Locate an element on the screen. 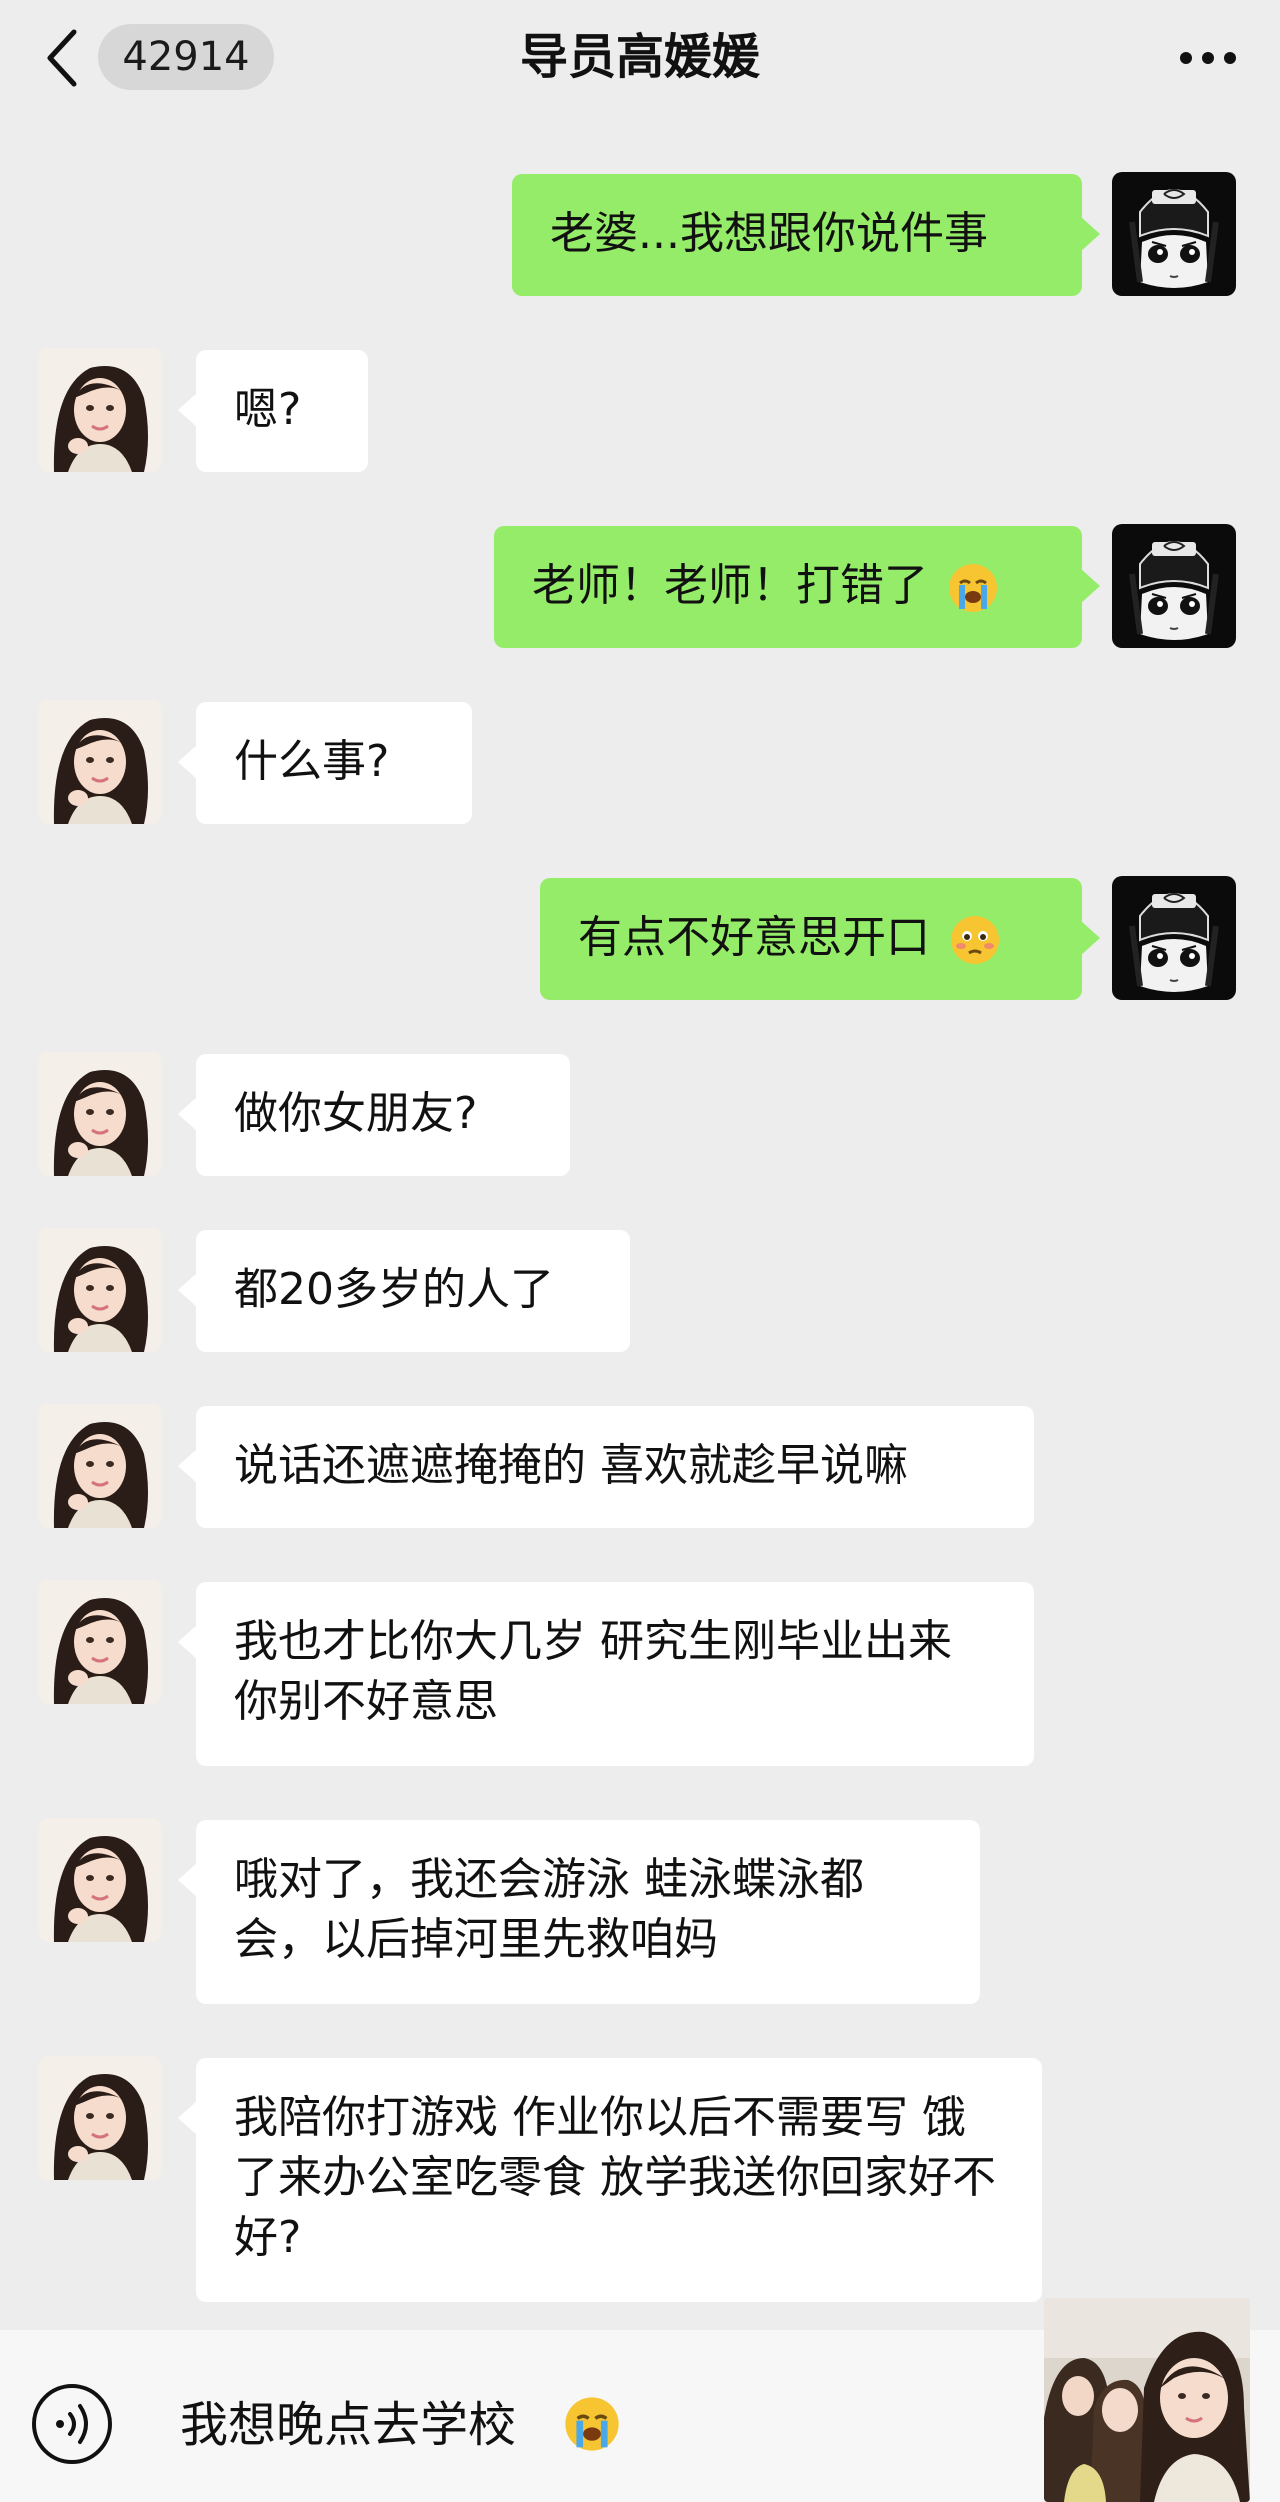  message-text: 都20多岁的人了 is located at coordinates (394, 1289).